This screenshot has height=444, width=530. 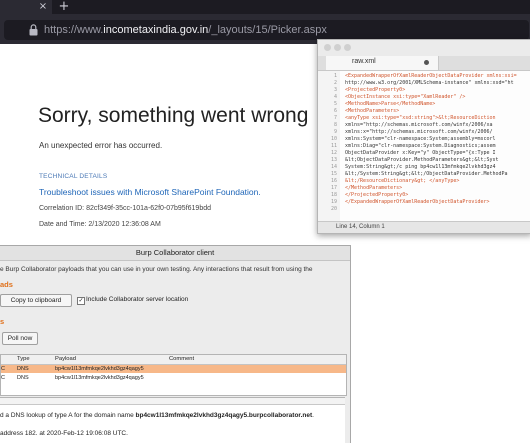 I want to click on copy-to-clipboard-button: Copy to clipboard, so click(x=36, y=300).